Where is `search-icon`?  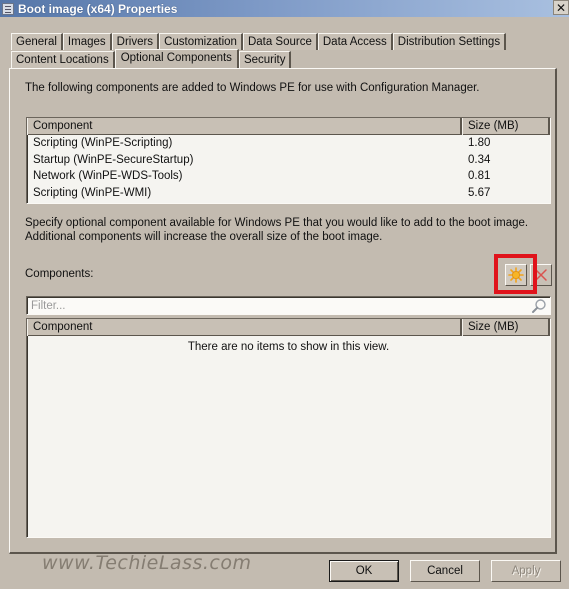 search-icon is located at coordinates (539, 306).